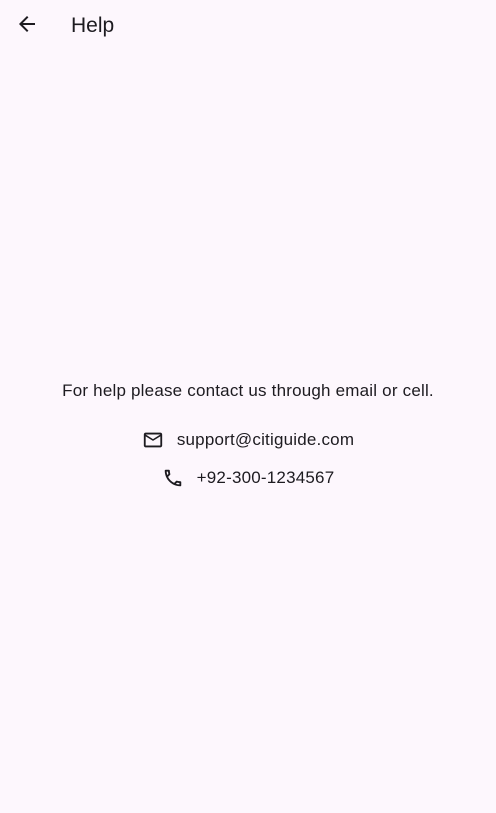 This screenshot has height=813, width=496. Describe the element at coordinates (173, 478) in the screenshot. I see `phone-icon` at that location.